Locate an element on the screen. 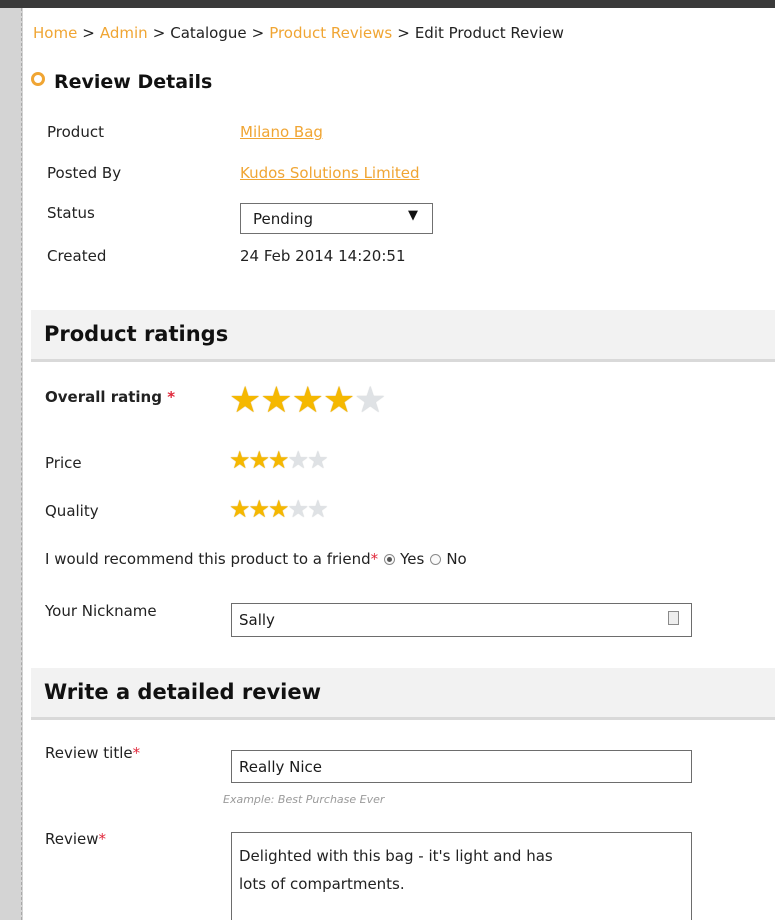 This screenshot has width=775, height=920. overall-rating-label-text: Overall rating is located at coordinates (103, 397).